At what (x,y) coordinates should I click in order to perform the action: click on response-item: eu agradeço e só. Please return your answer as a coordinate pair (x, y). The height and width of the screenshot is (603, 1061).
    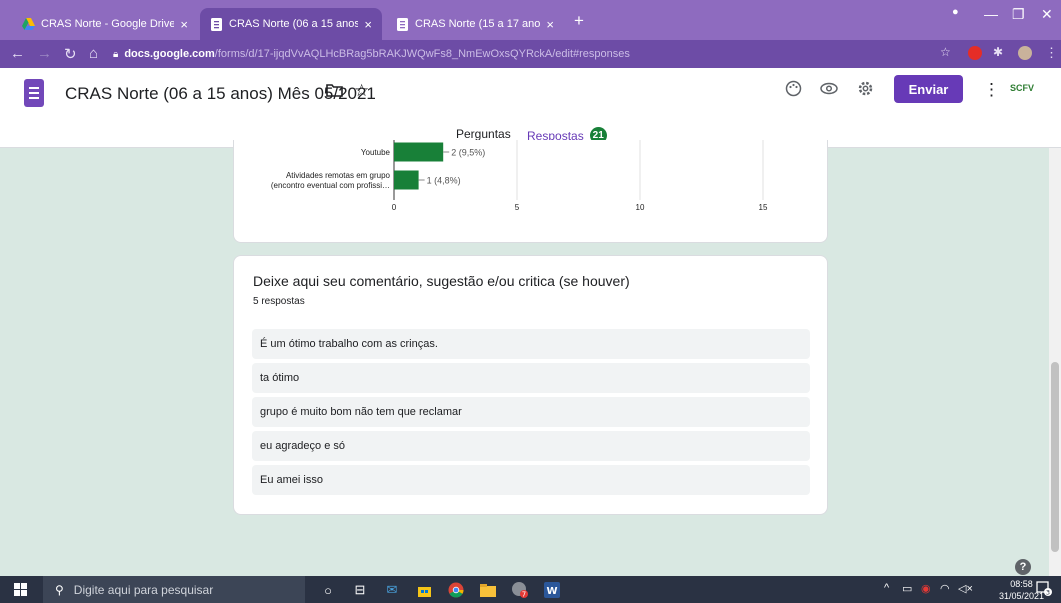
    Looking at the image, I should click on (531, 446).